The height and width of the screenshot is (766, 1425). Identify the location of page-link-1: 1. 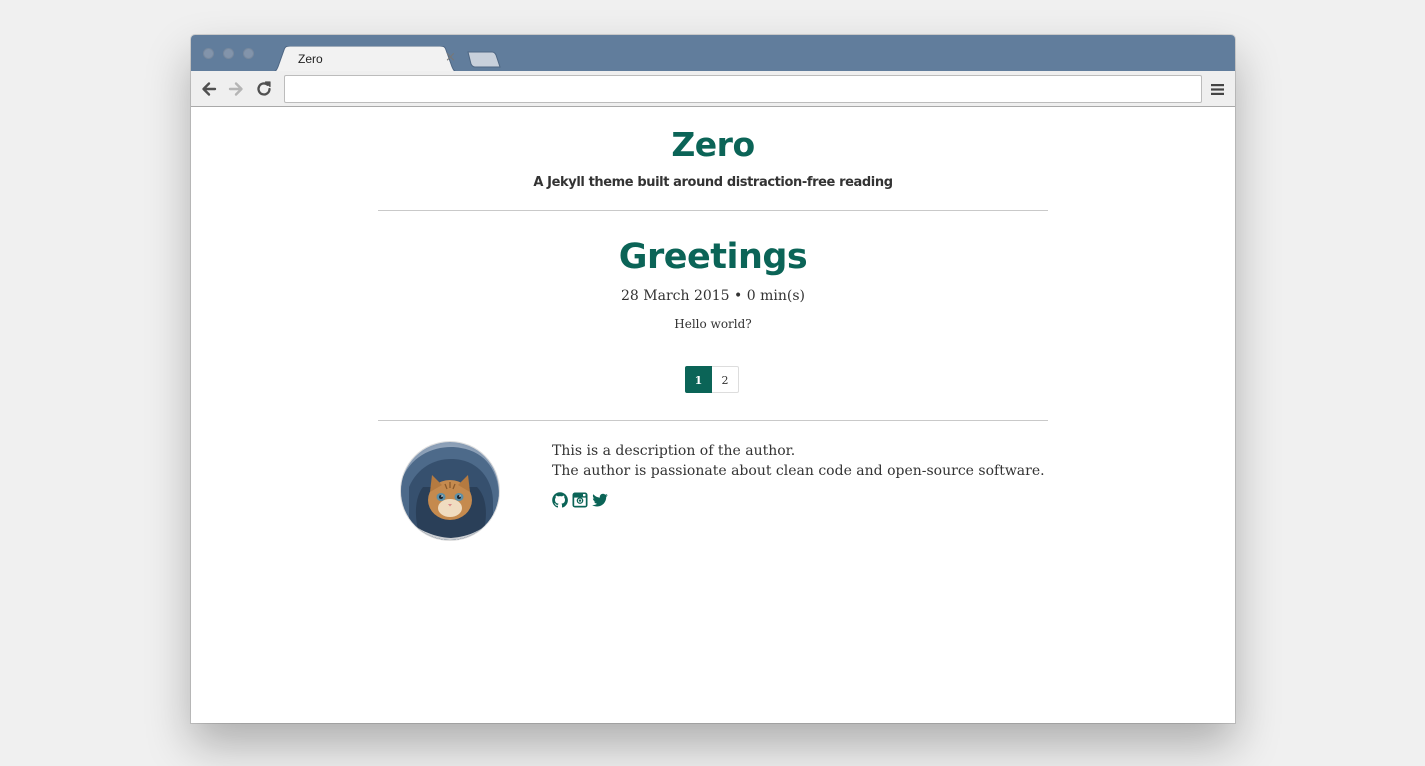
(698, 379).